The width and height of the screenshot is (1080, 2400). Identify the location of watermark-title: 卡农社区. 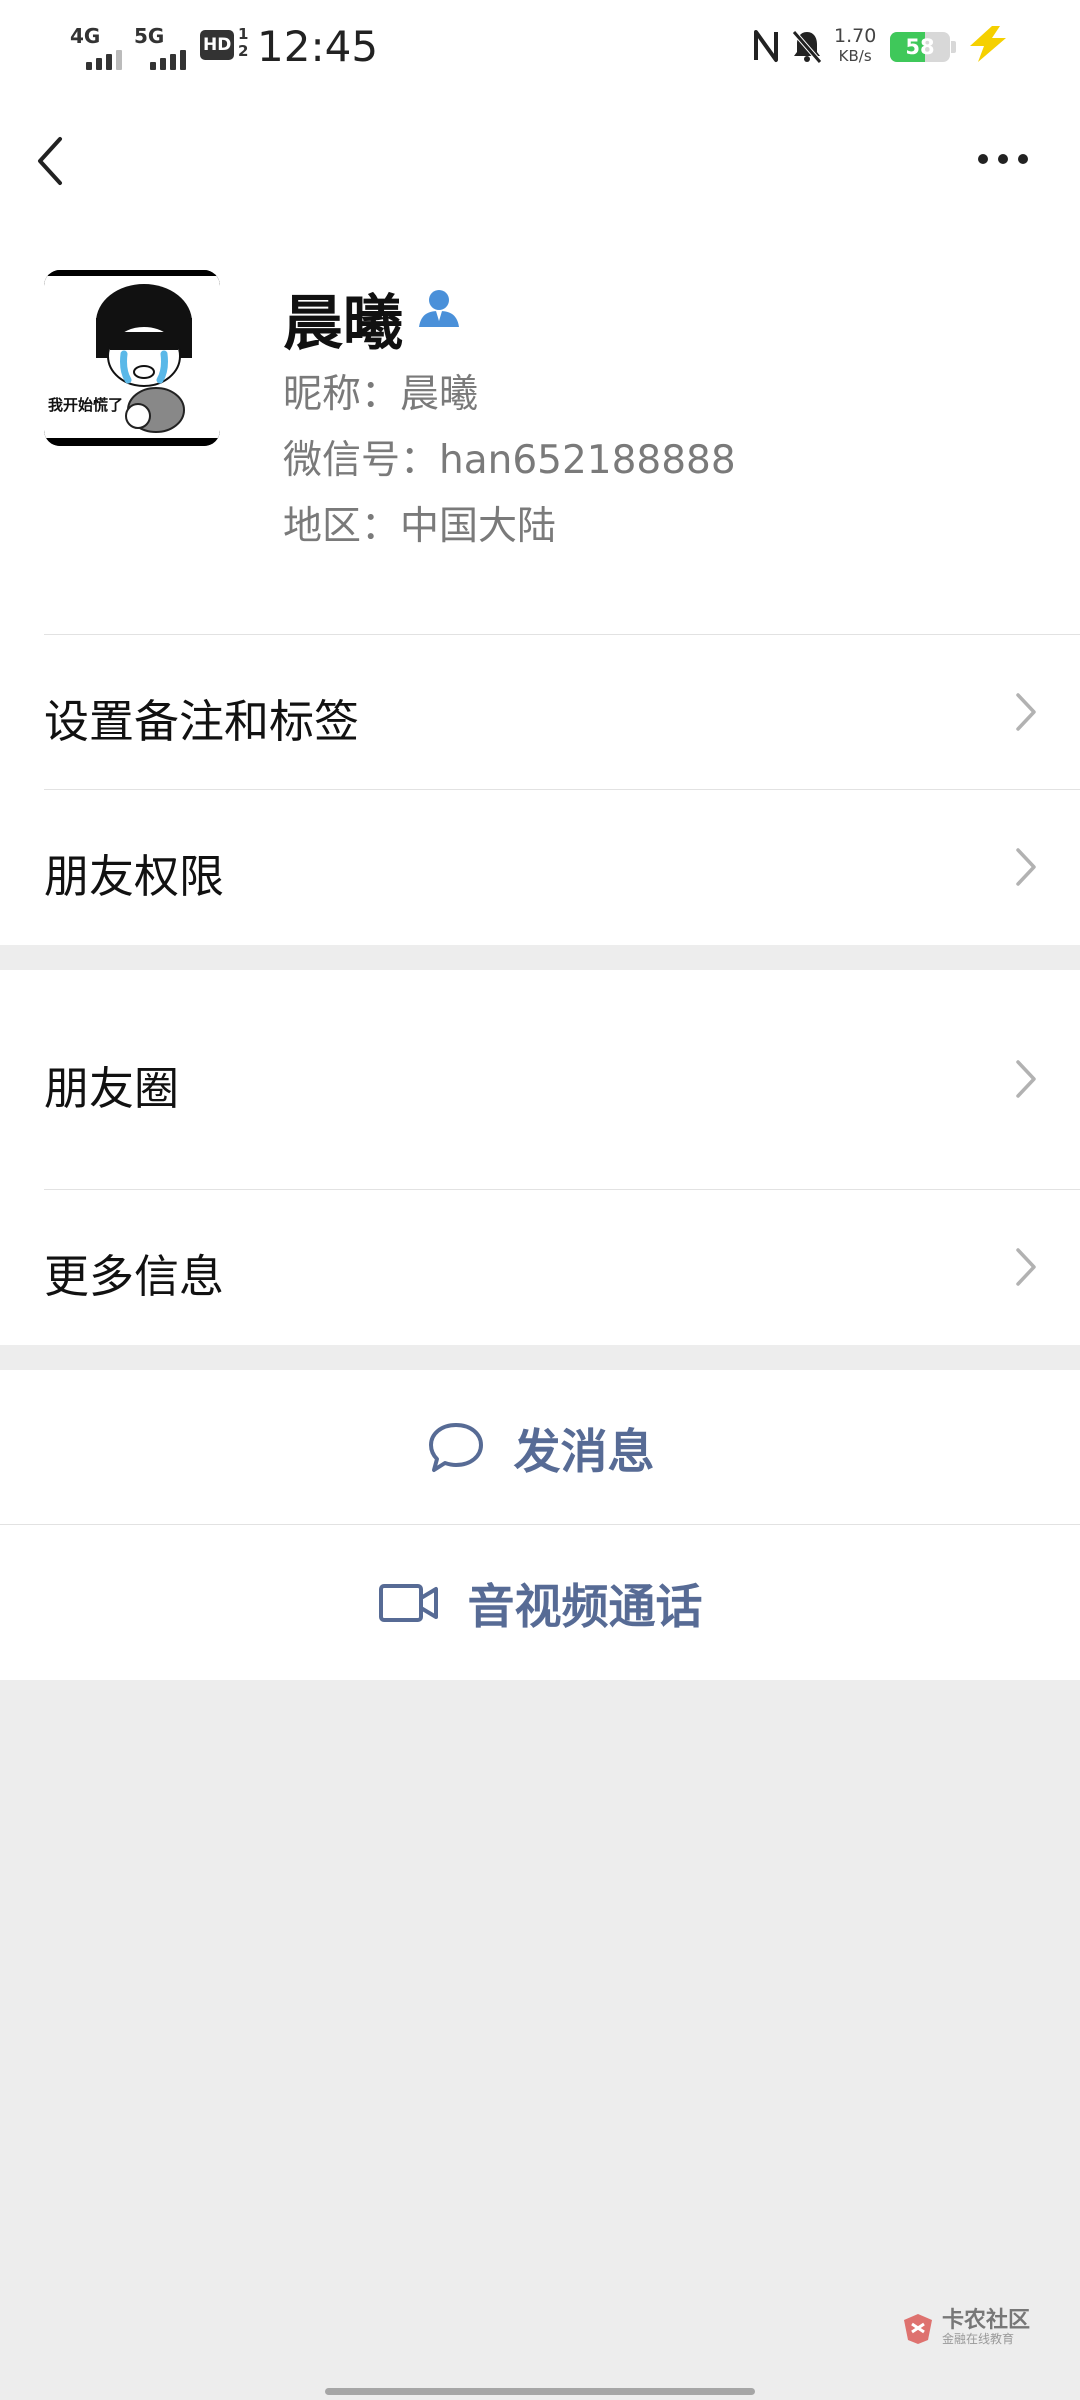
(986, 2320).